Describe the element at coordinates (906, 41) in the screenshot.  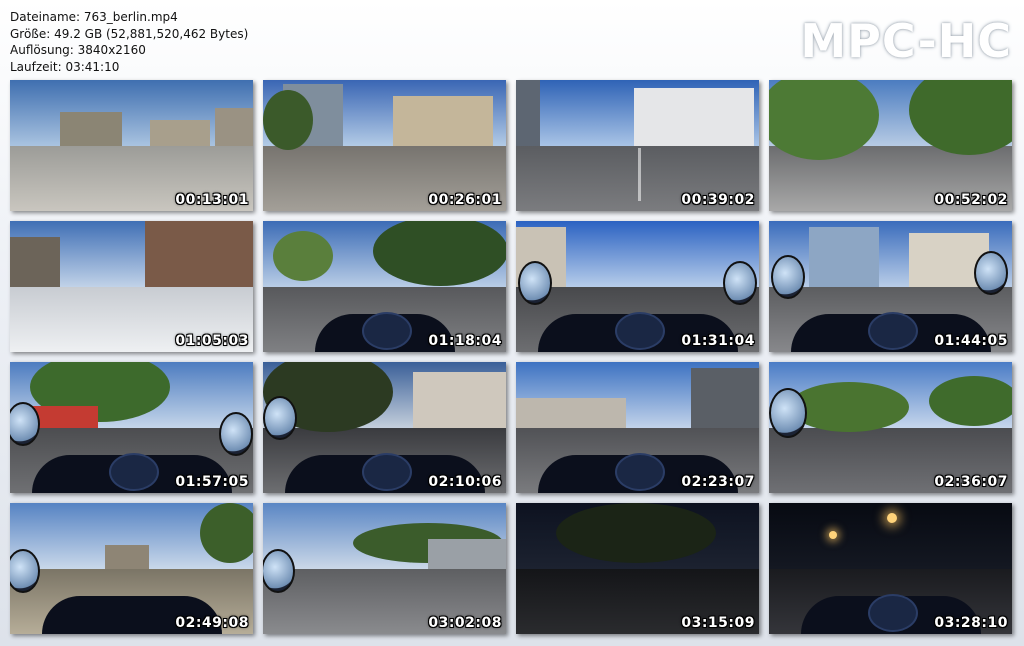
I see `mpc-hc-logo: MPC-HC` at that location.